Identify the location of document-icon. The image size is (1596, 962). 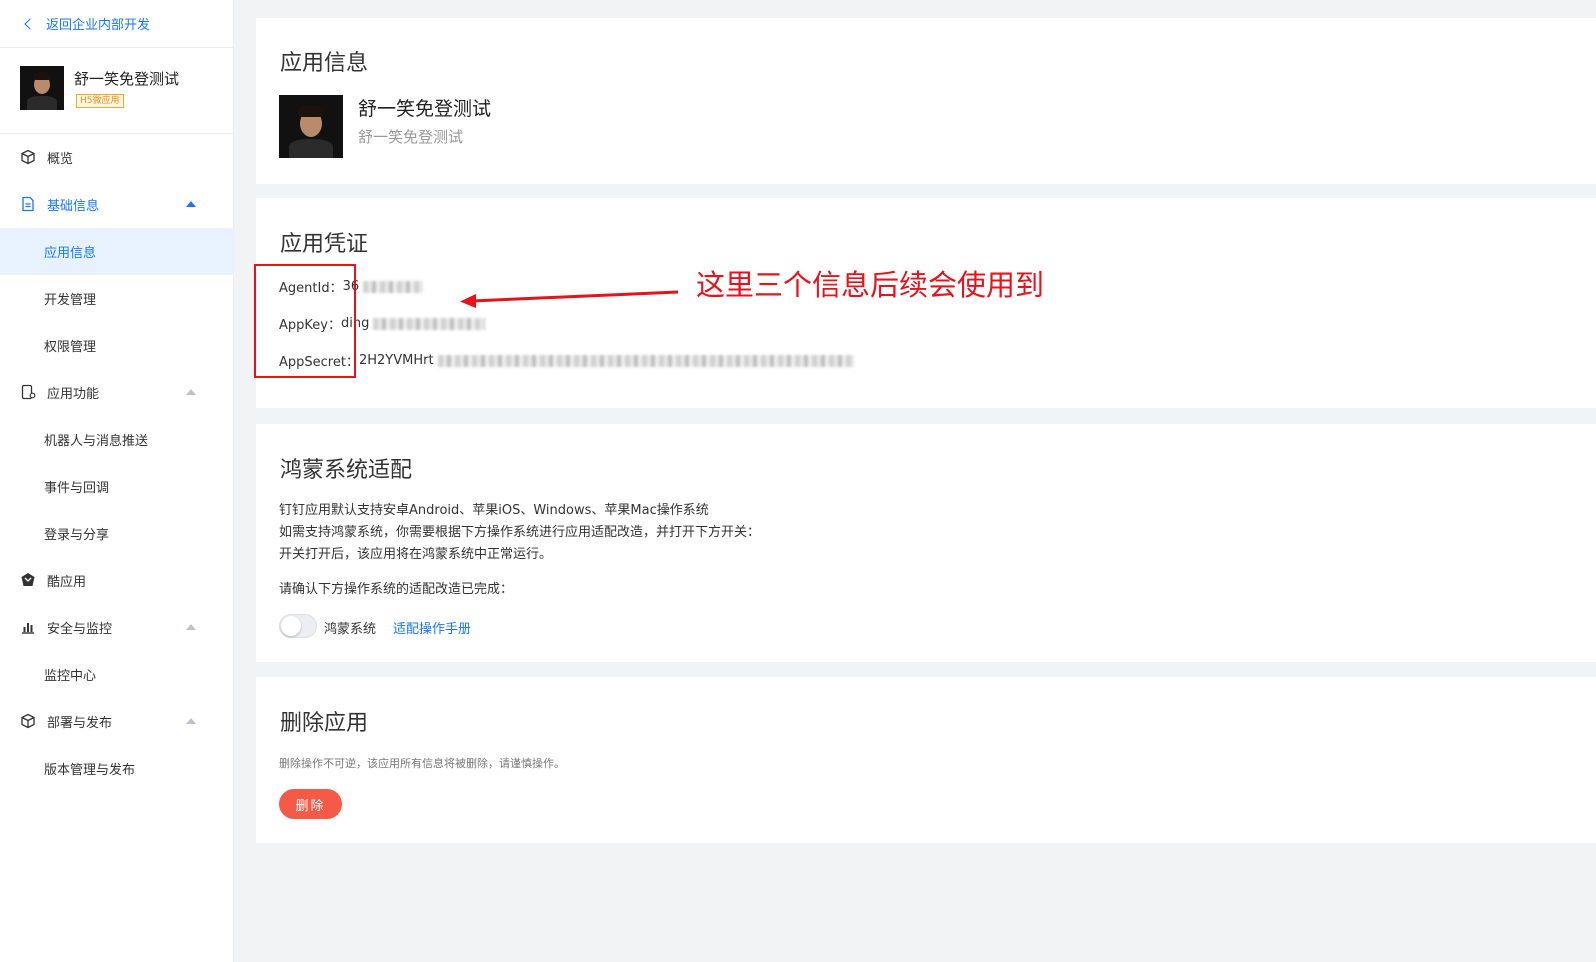
(28, 204).